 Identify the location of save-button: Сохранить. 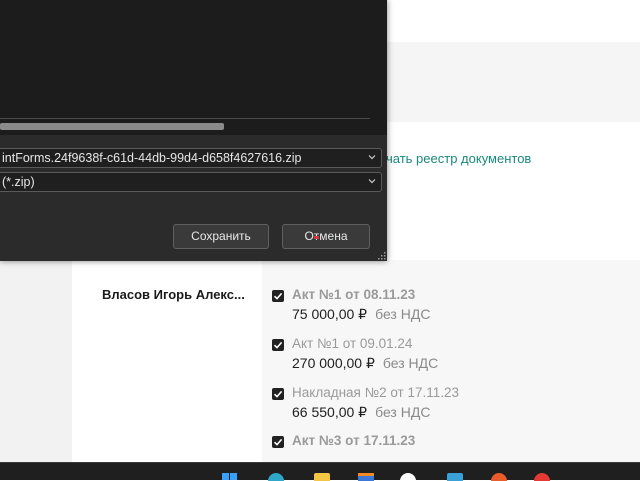
(221, 236).